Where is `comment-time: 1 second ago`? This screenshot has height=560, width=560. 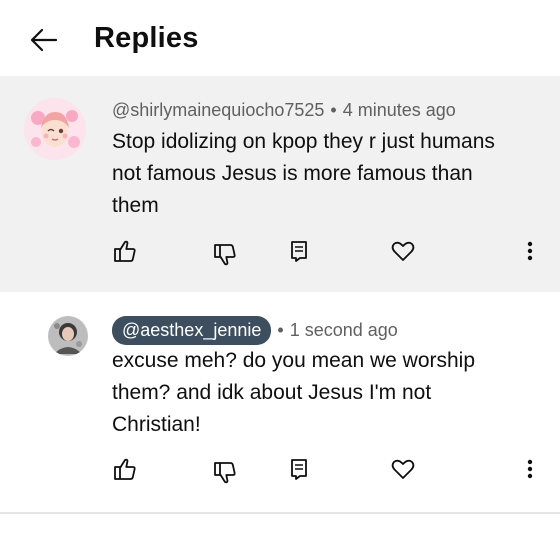 comment-time: 1 second ago is located at coordinates (343, 330).